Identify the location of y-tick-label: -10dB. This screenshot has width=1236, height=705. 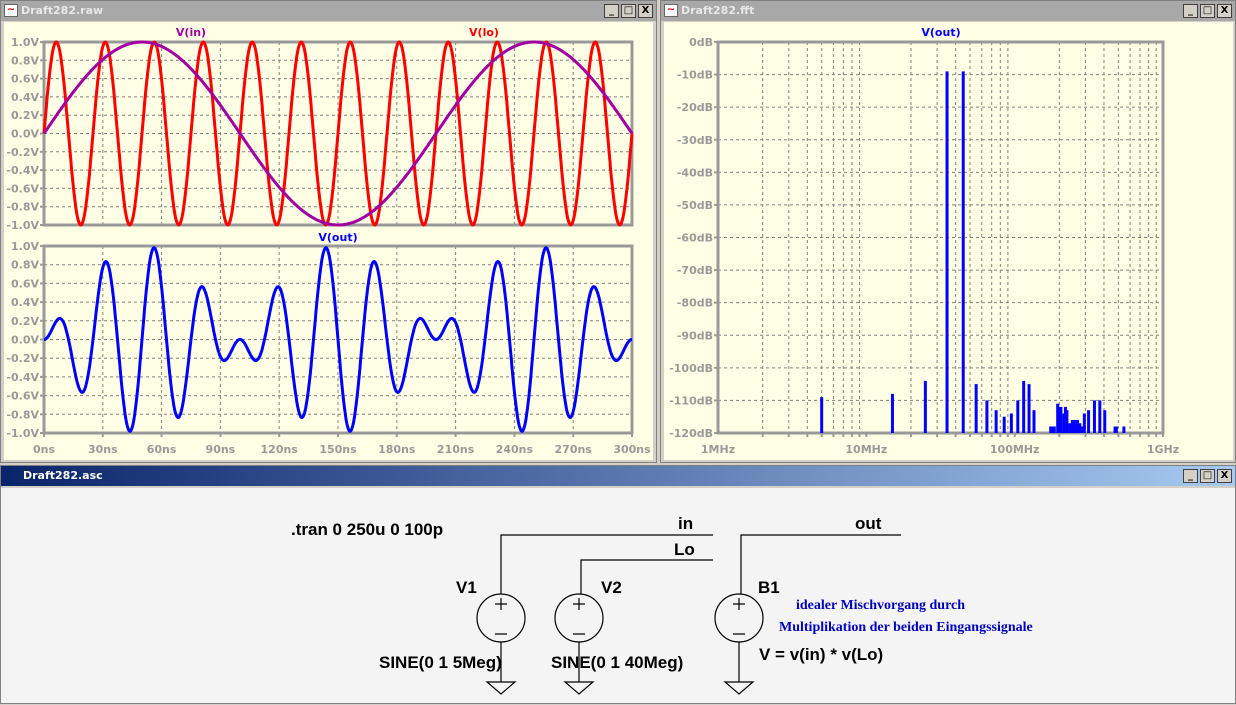
(695, 75).